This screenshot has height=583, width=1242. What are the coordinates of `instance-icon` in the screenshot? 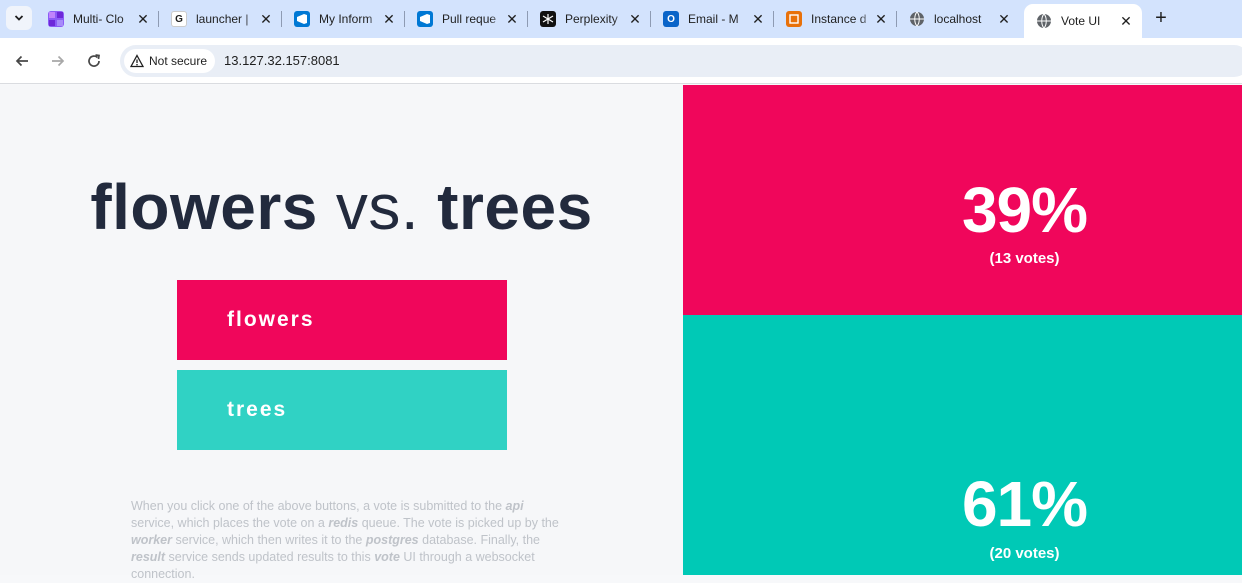 It's located at (794, 19).